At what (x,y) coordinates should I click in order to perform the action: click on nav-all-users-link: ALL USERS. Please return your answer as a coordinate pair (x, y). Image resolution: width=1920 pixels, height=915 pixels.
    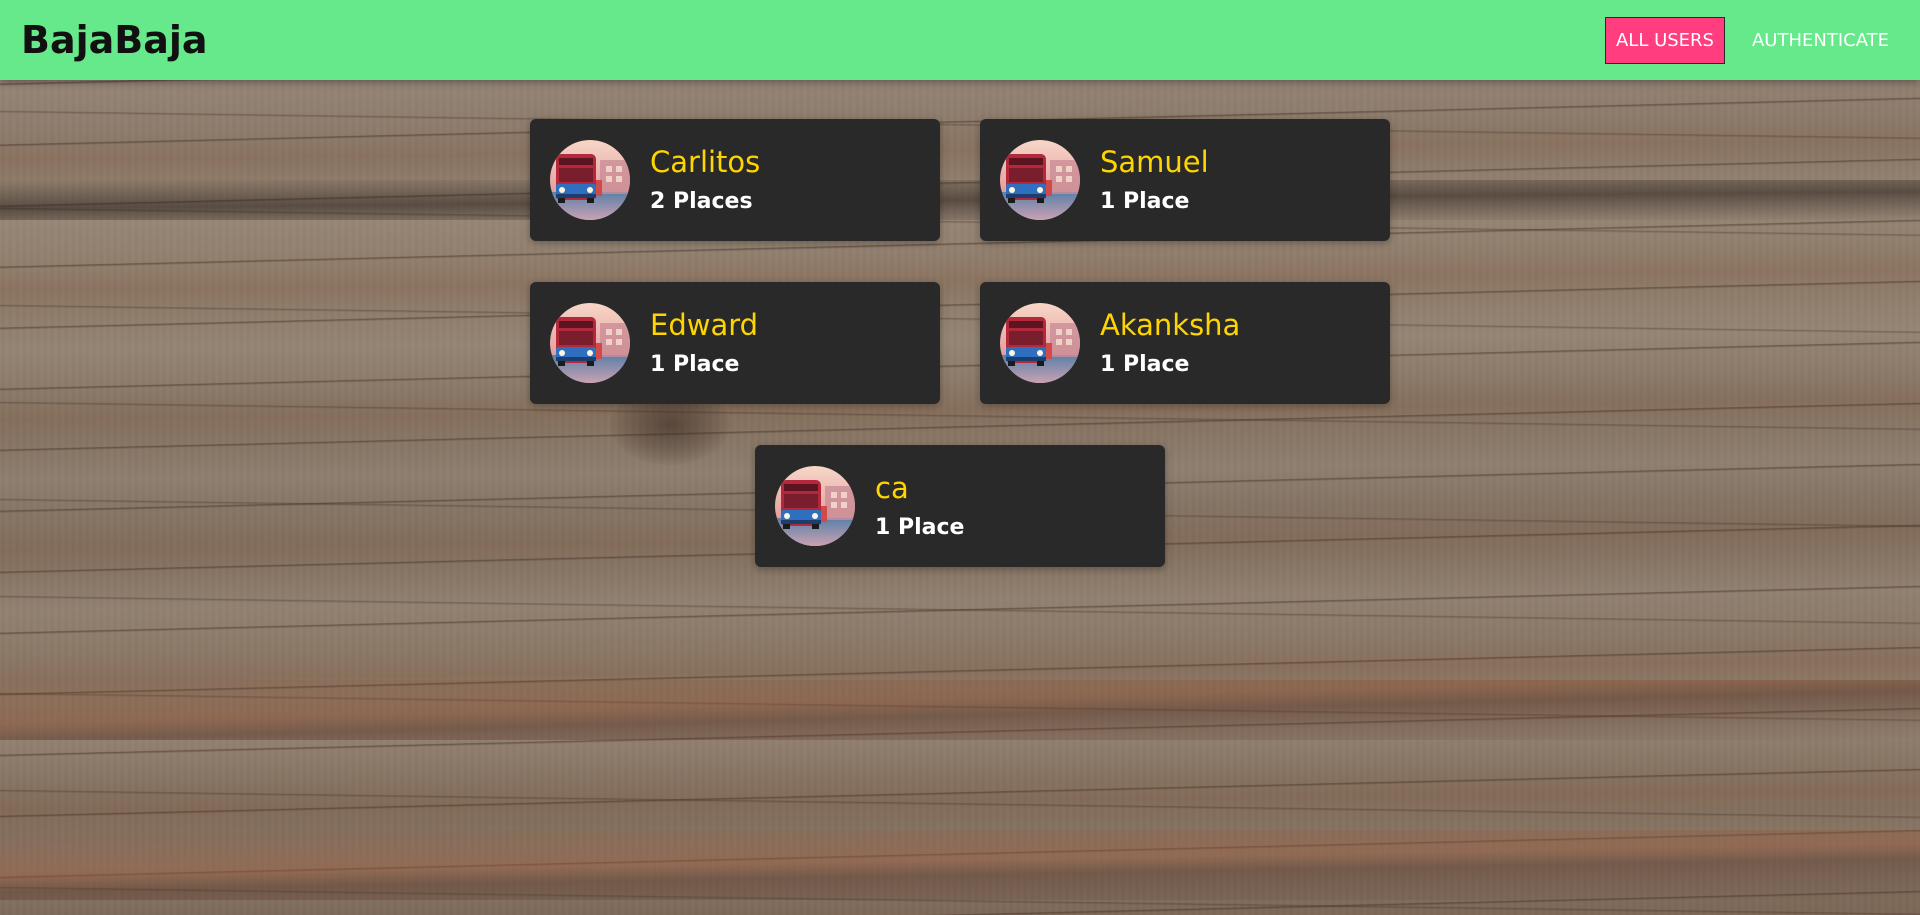
    Looking at the image, I should click on (1664, 40).